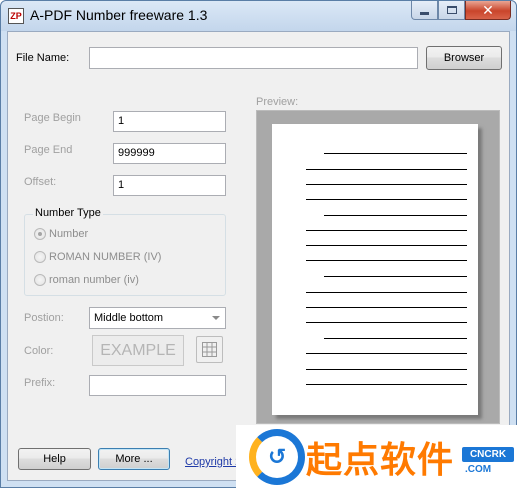 This screenshot has height=488, width=517. Describe the element at coordinates (169, 121) in the screenshot. I see `page-begin-input: 1` at that location.